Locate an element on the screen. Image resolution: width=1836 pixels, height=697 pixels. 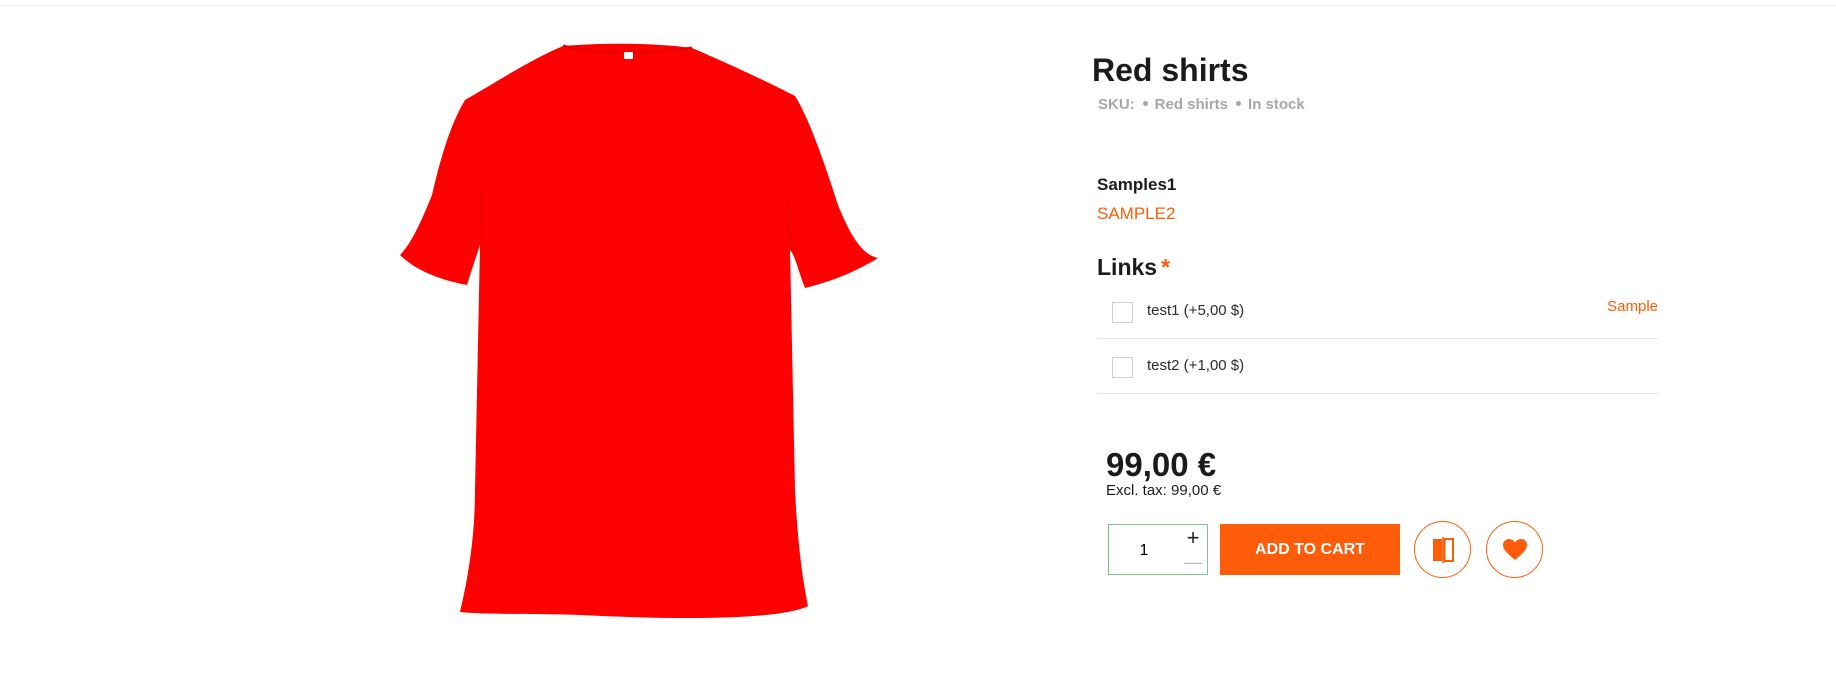
product-meta: SKU: Red shirts In stock is located at coordinates (1201, 104).